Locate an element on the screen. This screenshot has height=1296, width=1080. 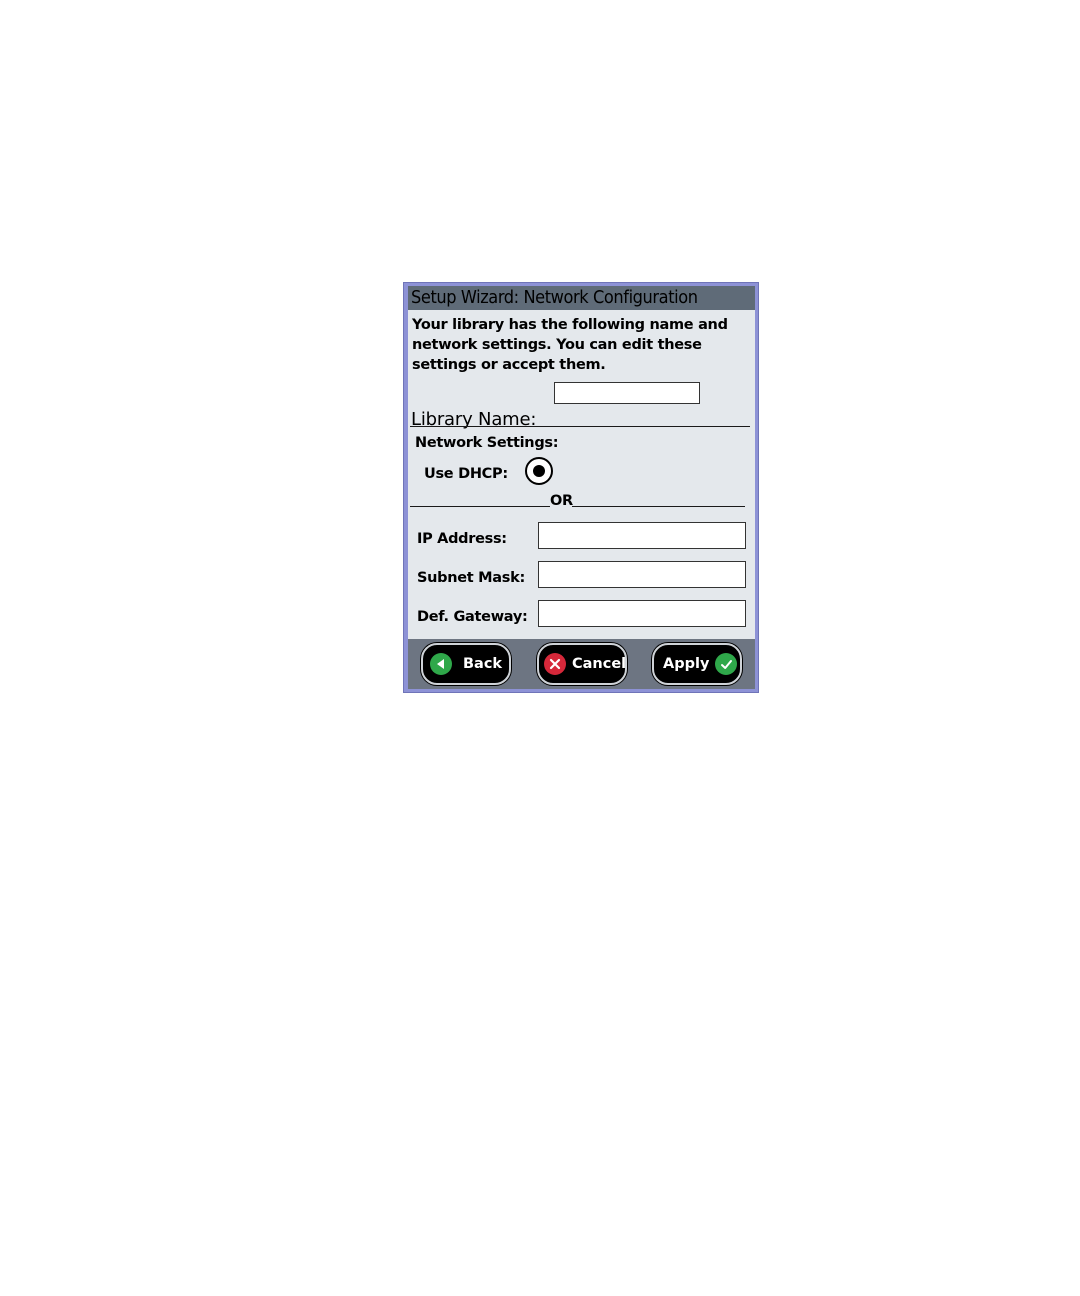
or-divider-right is located at coordinates (658, 506).